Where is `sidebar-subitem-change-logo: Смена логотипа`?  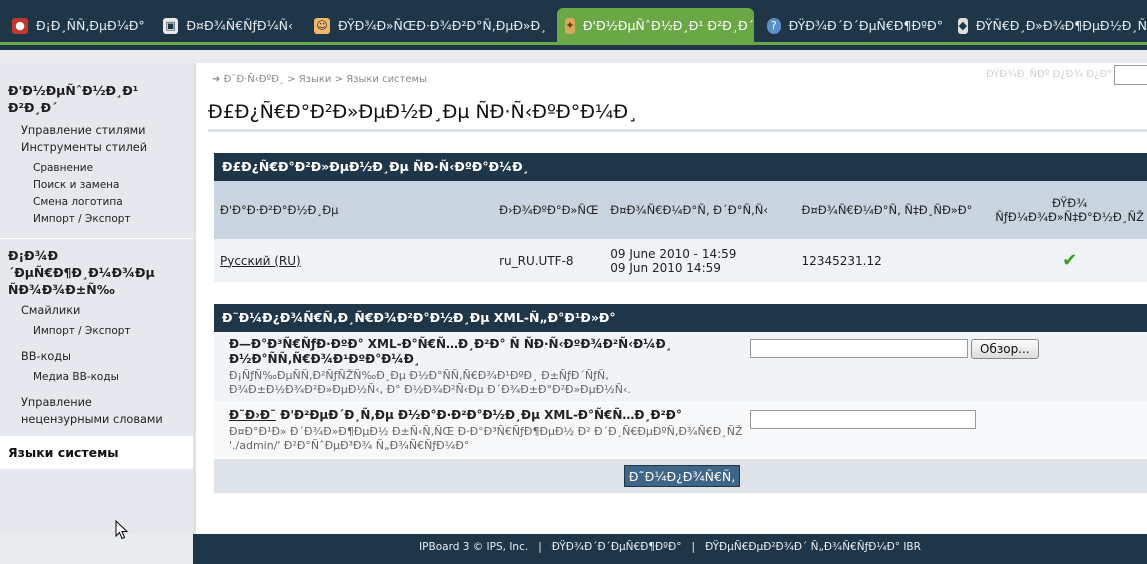 sidebar-subitem-change-logo: Смена логотипа is located at coordinates (96, 202).